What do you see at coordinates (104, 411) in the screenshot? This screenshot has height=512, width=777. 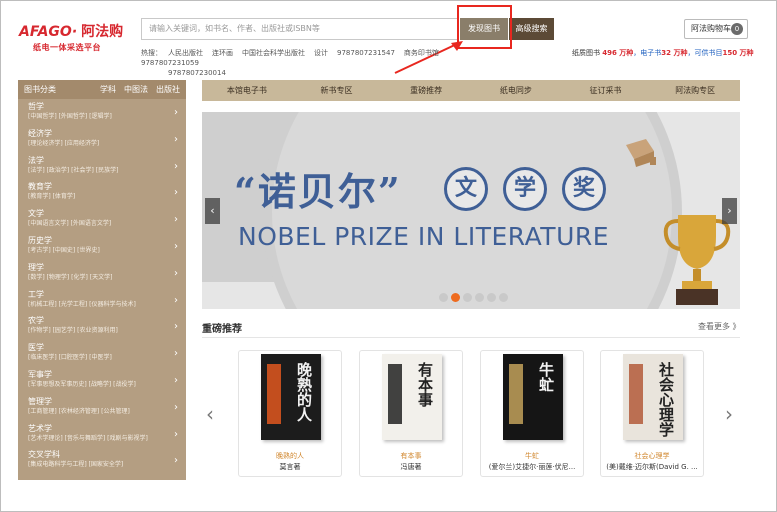 I see `category-subcategories: [工商管理] [农林经济管理] [公共管理]` at bounding box center [104, 411].